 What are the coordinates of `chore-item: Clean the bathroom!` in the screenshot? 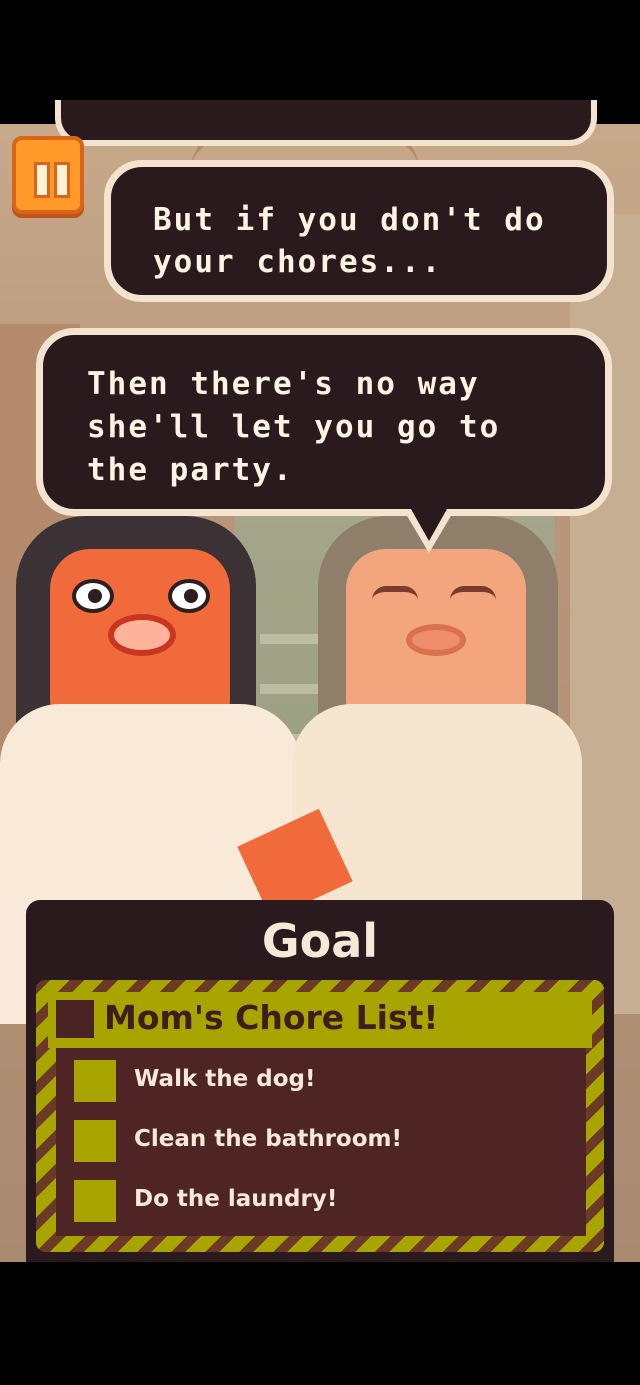 It's located at (317, 1142).